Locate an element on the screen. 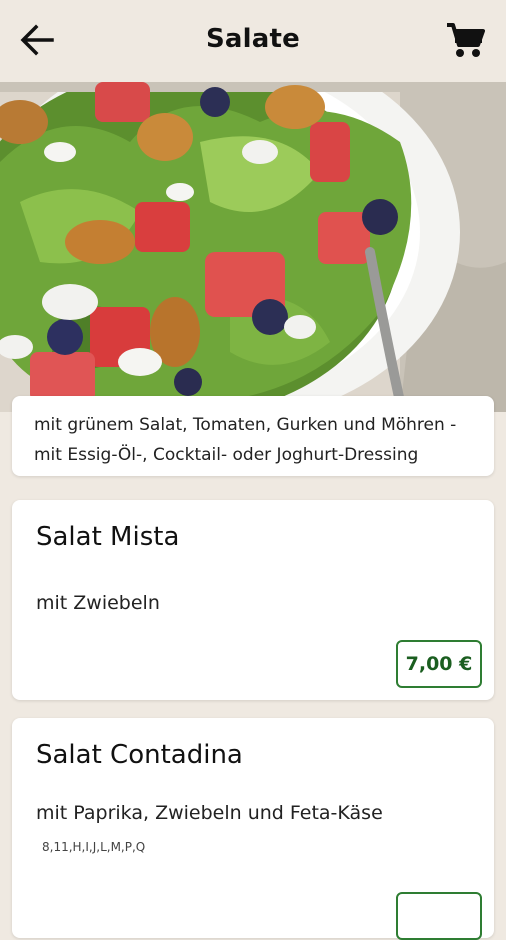 The image size is (506, 940). shopping-cart-icon is located at coordinates (466, 40).